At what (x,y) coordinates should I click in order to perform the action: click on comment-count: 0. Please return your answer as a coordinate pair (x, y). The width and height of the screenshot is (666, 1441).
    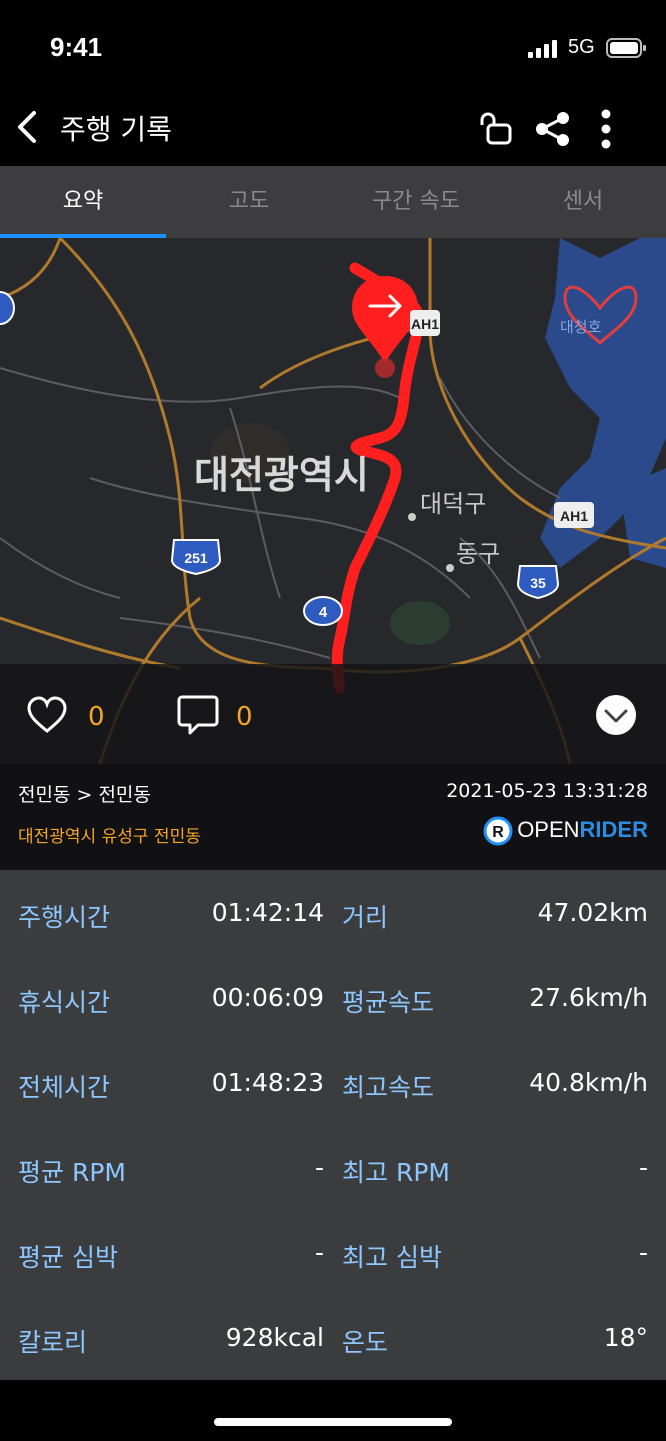
    Looking at the image, I should click on (244, 717).